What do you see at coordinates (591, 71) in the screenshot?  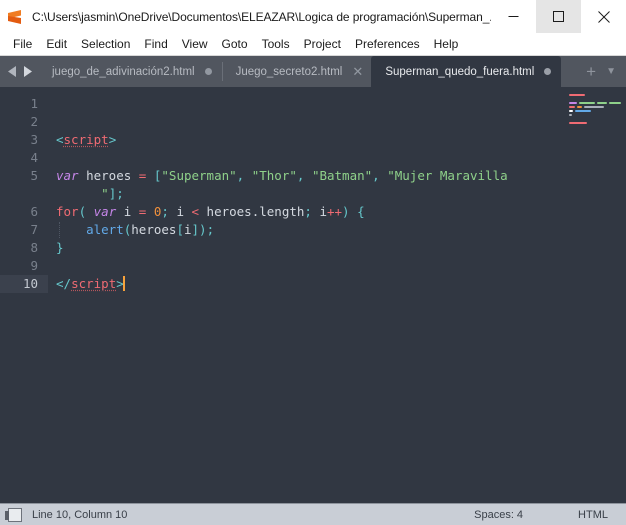 I see `new-tab-button: +` at bounding box center [591, 71].